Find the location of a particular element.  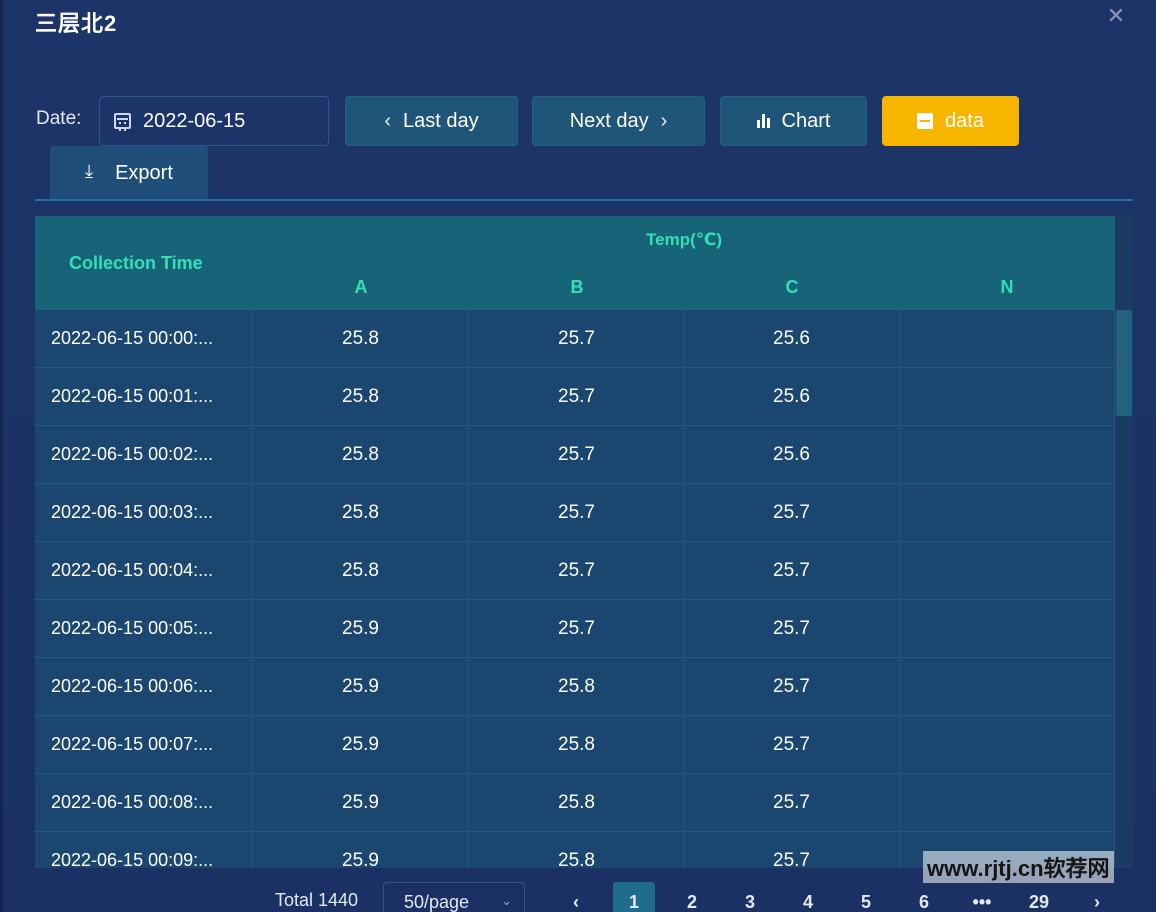

page-button-4: 4 is located at coordinates (808, 897).